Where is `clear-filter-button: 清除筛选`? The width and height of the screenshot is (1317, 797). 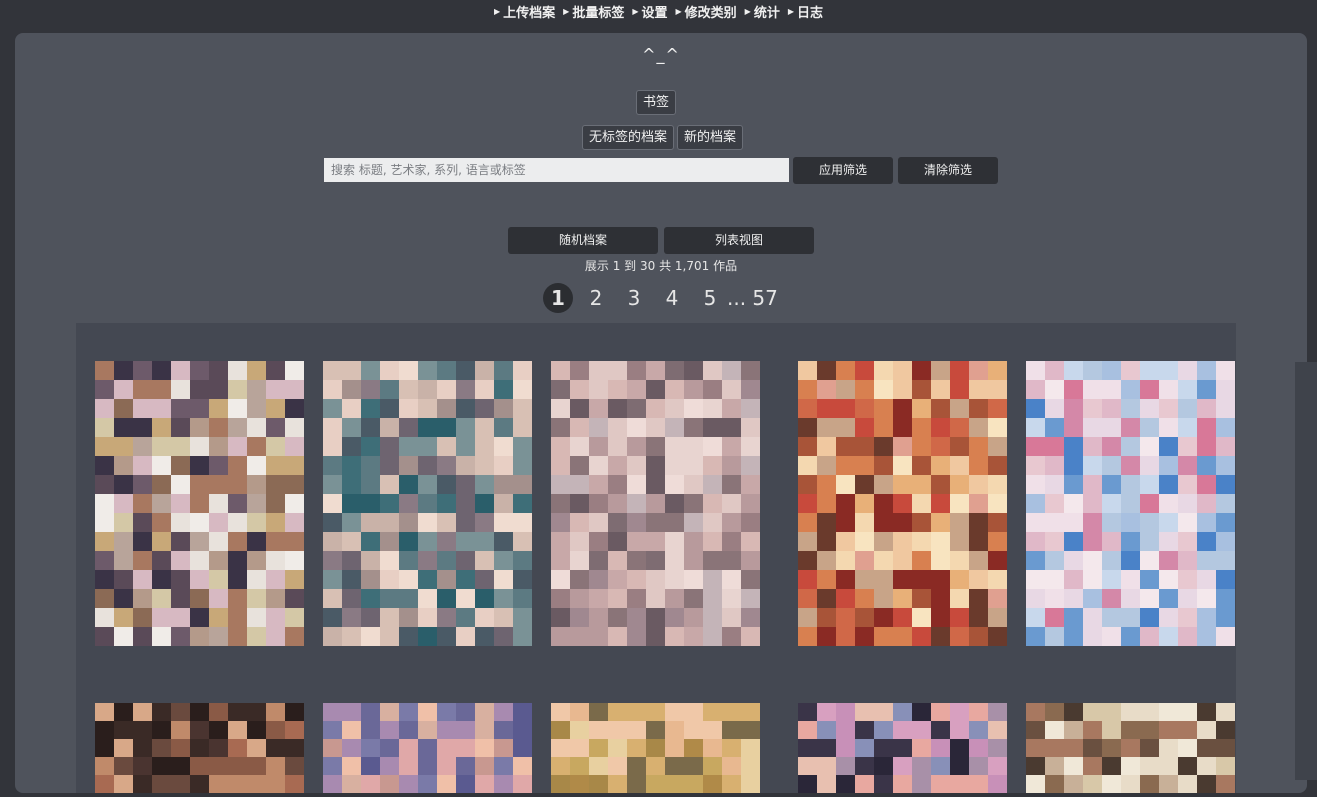
clear-filter-button: 清除筛选 is located at coordinates (948, 170).